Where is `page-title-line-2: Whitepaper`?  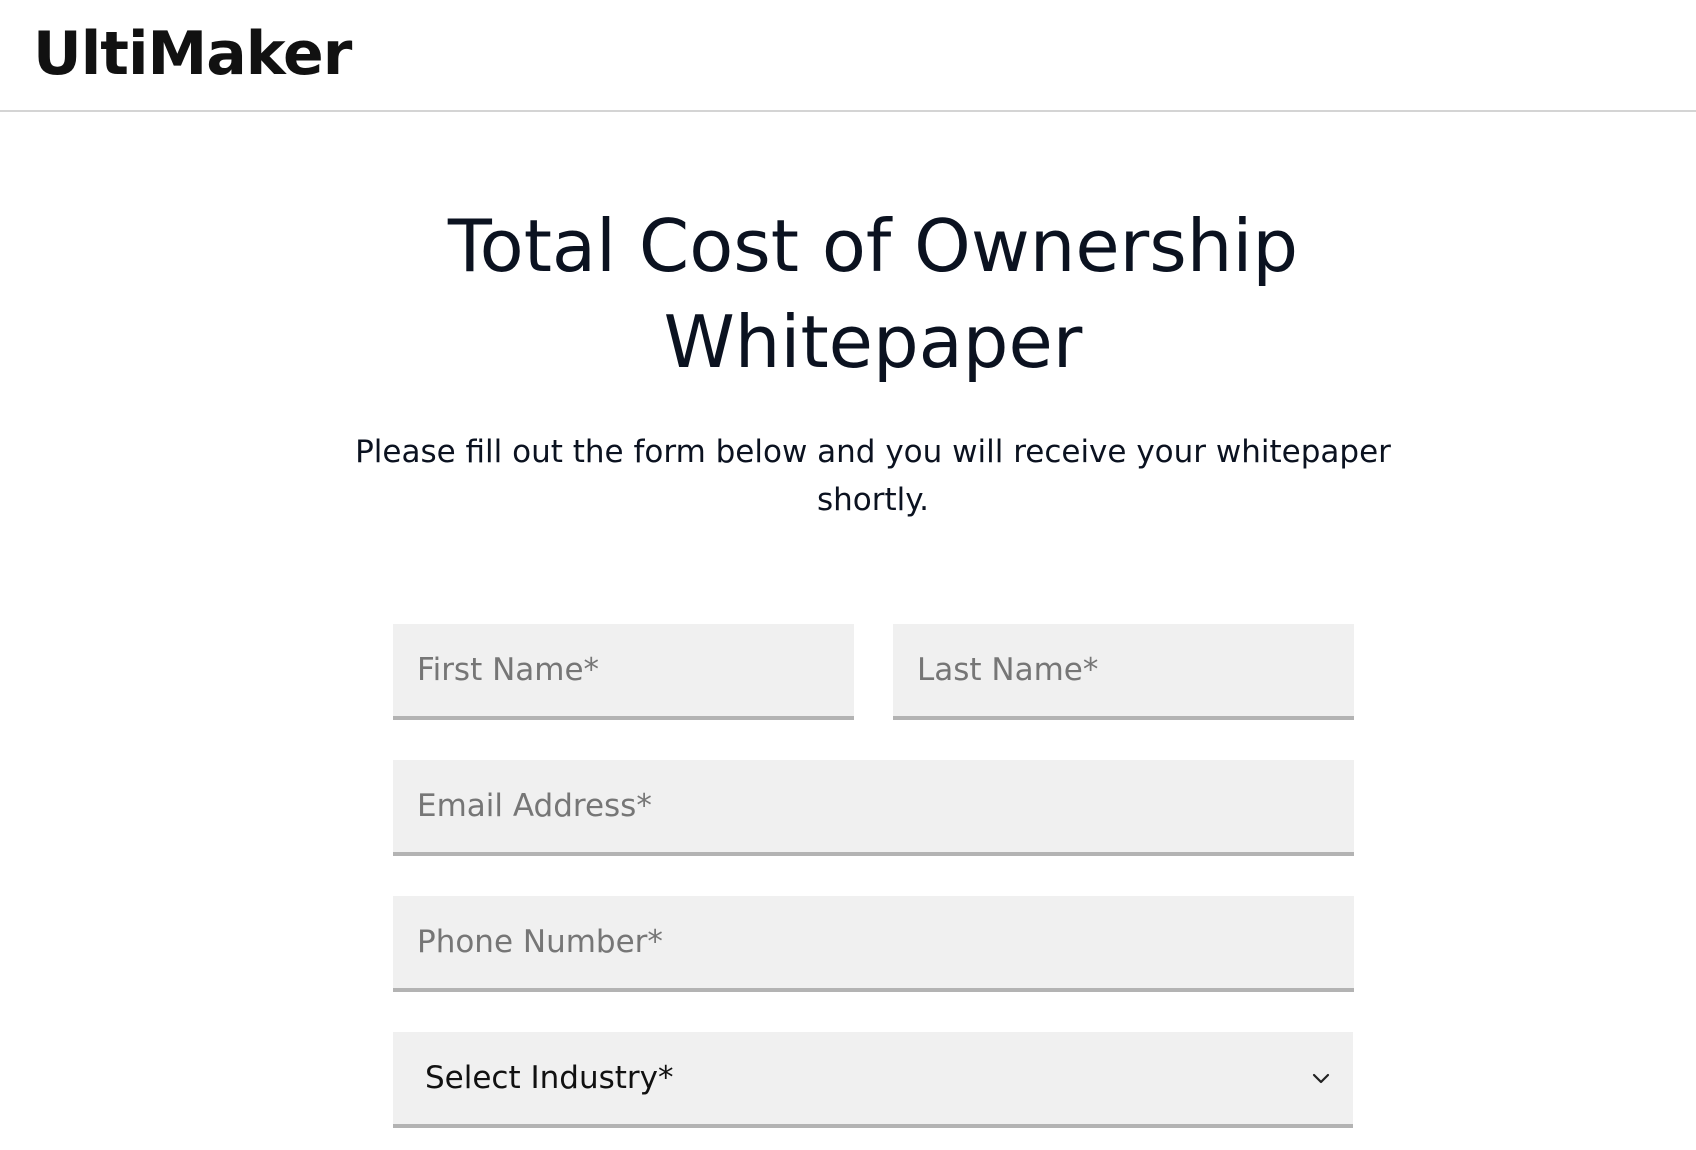
page-title-line-2: Whitepaper is located at coordinates (873, 342).